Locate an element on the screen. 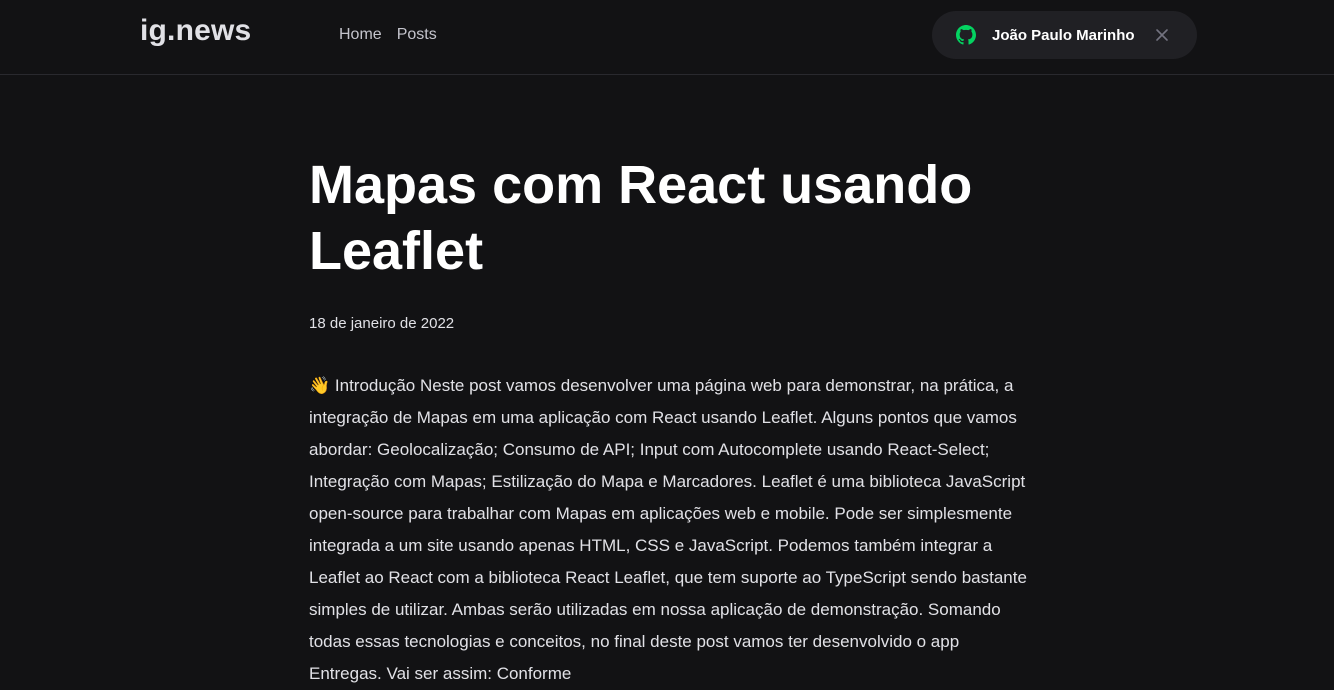  close-icon is located at coordinates (1162, 35).